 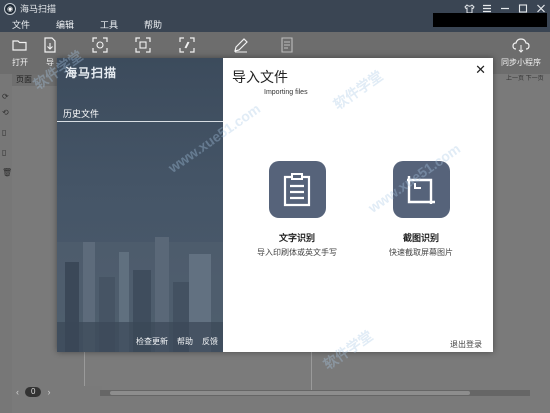 I want to click on menu-help: 帮助, so click(x=153, y=24).